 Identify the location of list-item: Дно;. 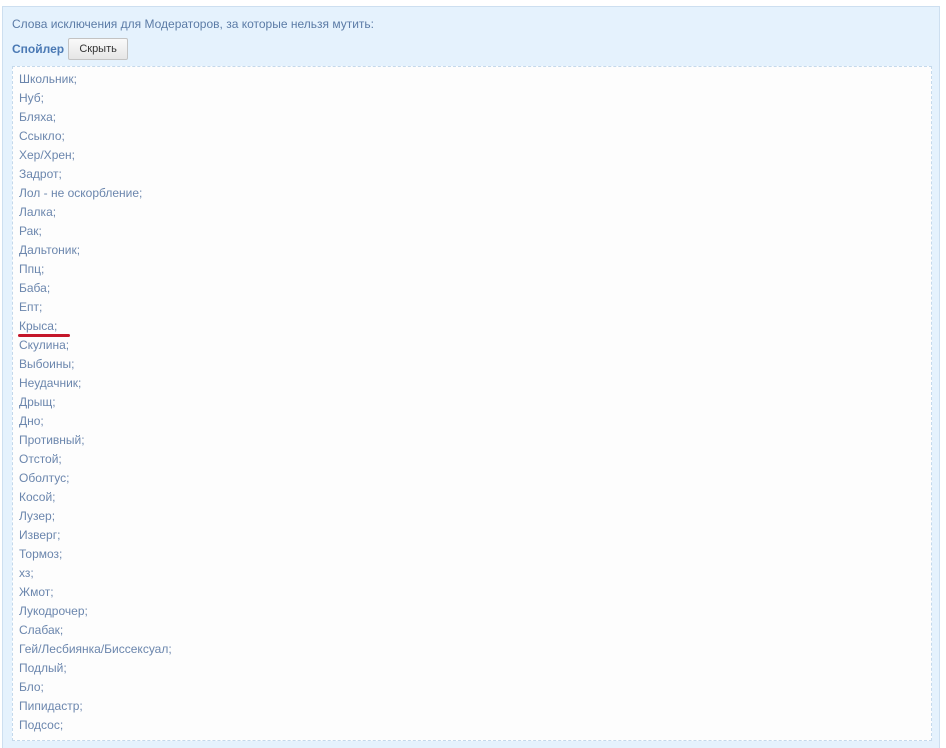
(31, 421).